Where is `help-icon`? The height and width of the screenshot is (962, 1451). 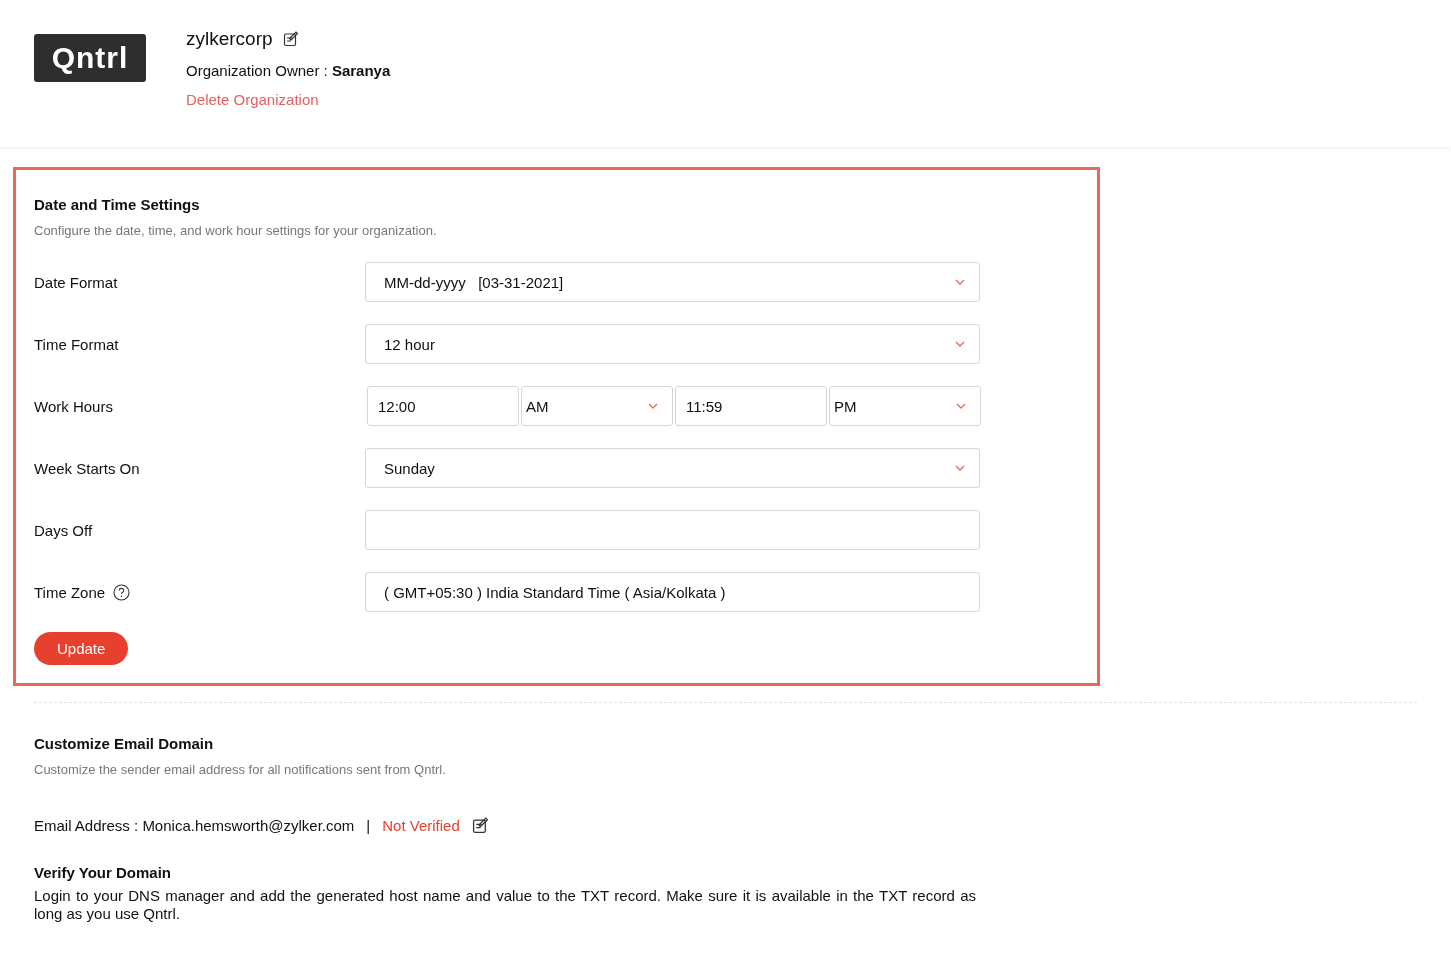
help-icon is located at coordinates (122, 592).